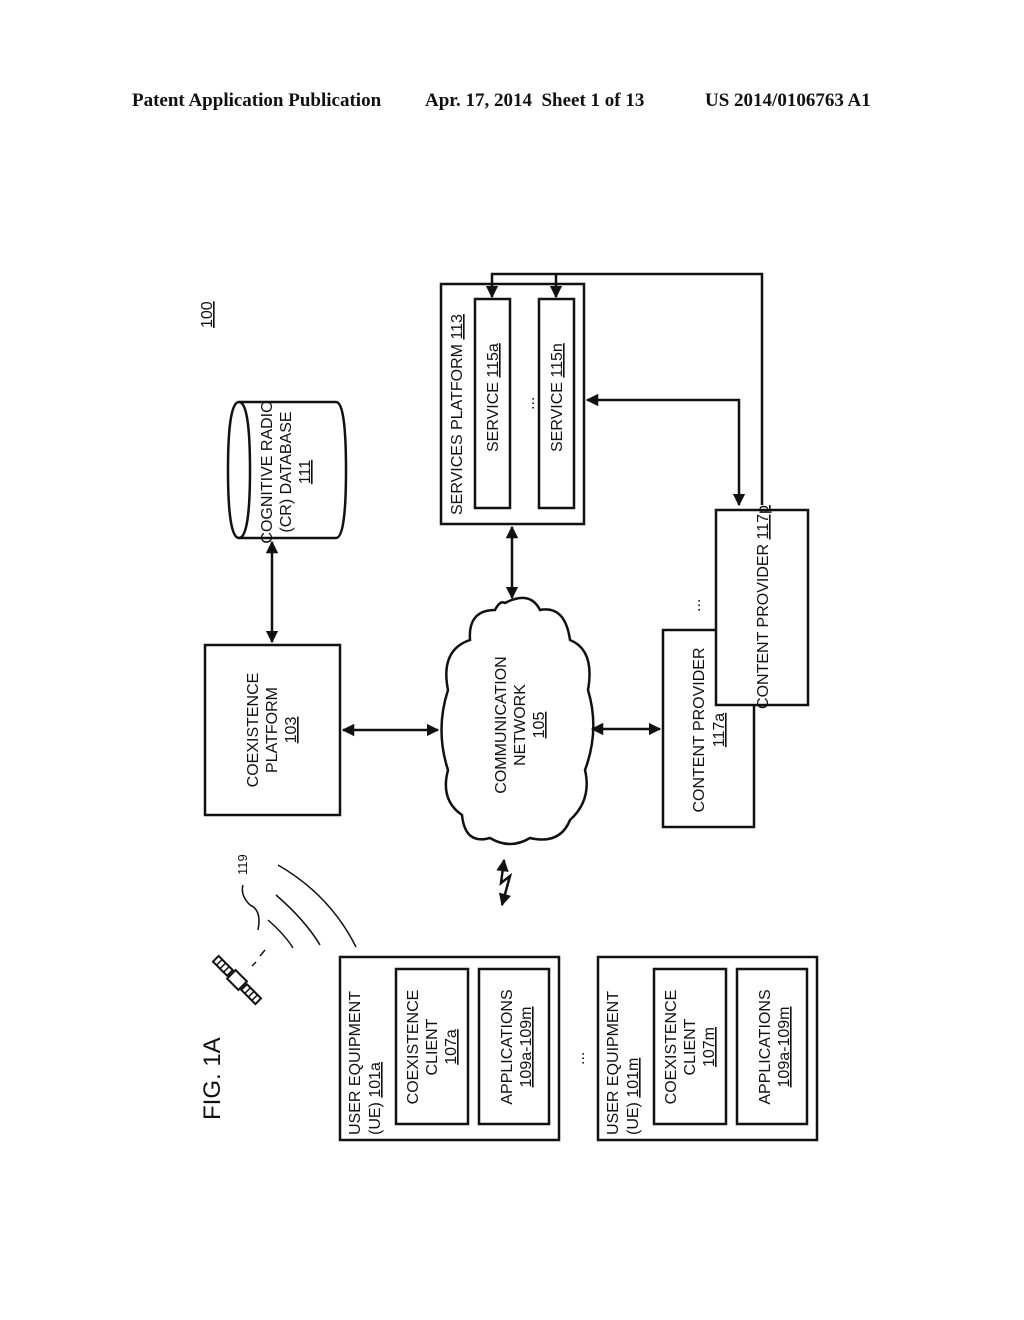 The image size is (1024, 1320). What do you see at coordinates (557, 397) in the screenshot?
I see `service-115n-label: SERVICE 115n` at bounding box center [557, 397].